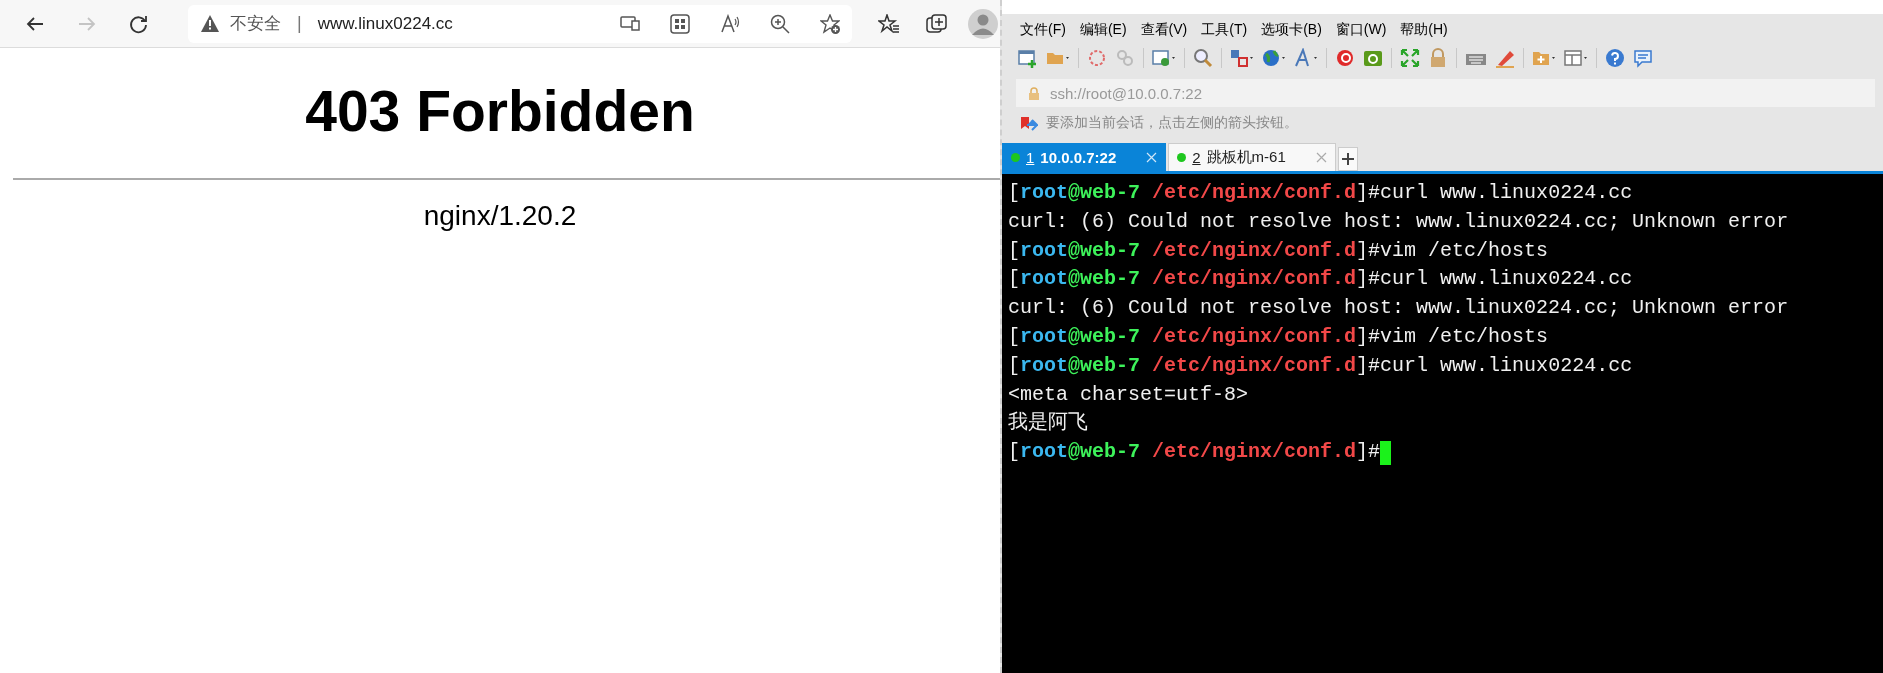 Image resolution: width=1883 pixels, height=673 pixels. Describe the element at coordinates (780, 23) in the screenshot. I see `zoom-icon` at that location.